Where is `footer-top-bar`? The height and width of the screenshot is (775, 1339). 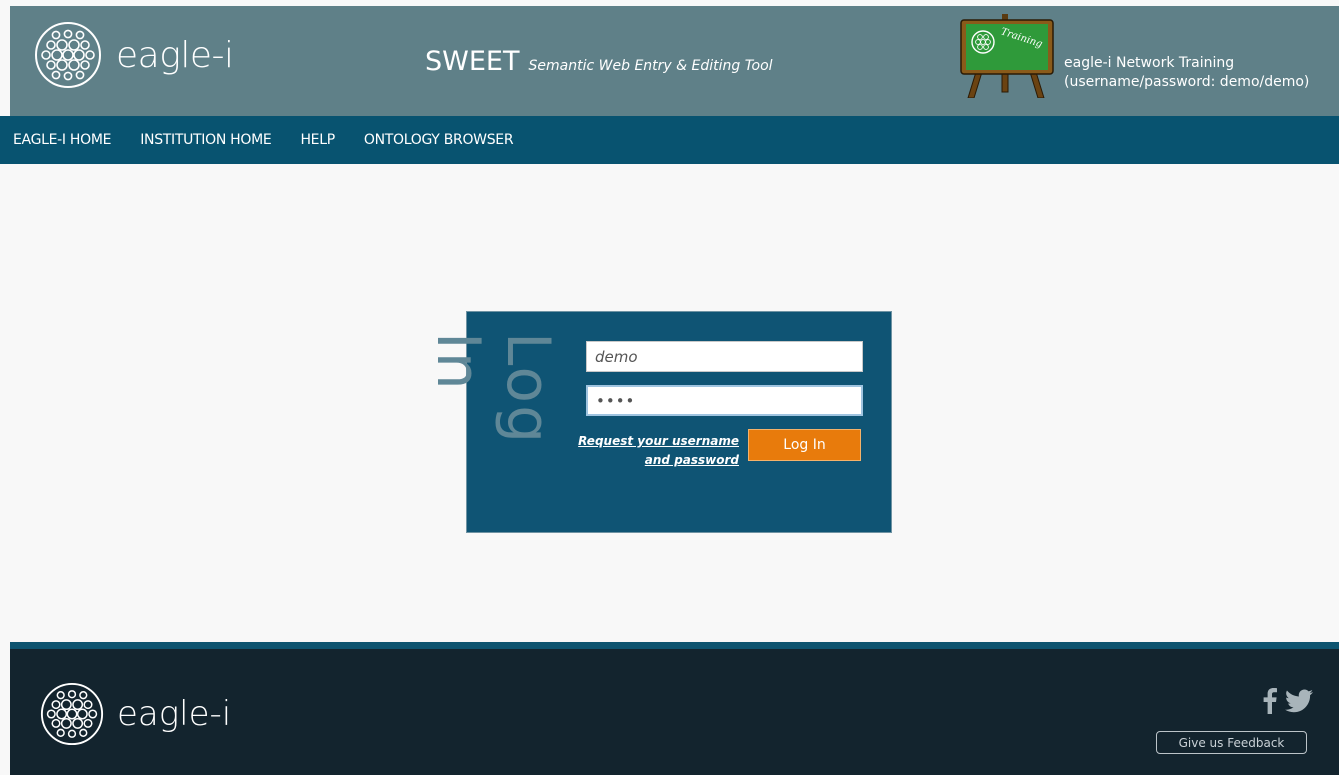 footer-top-bar is located at coordinates (674, 645).